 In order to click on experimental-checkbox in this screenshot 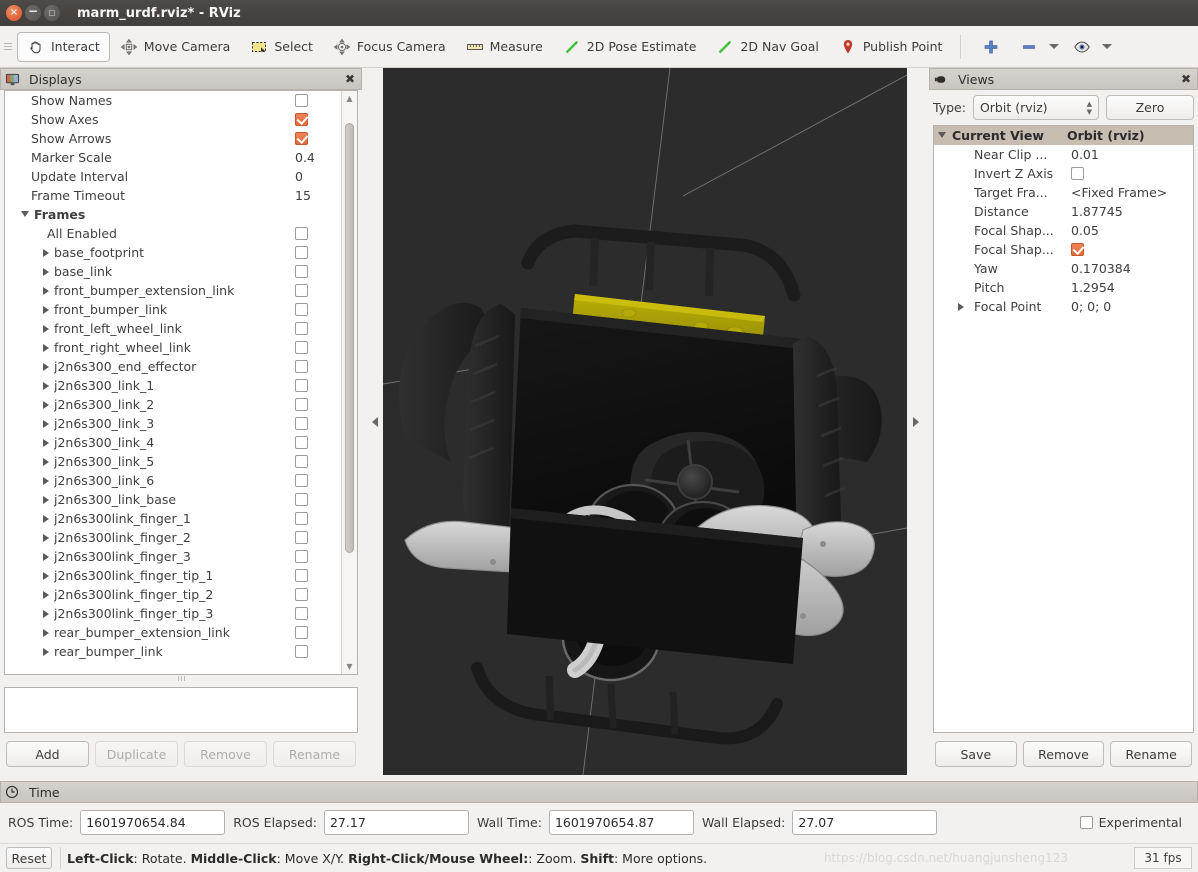, I will do `click(1086, 822)`.